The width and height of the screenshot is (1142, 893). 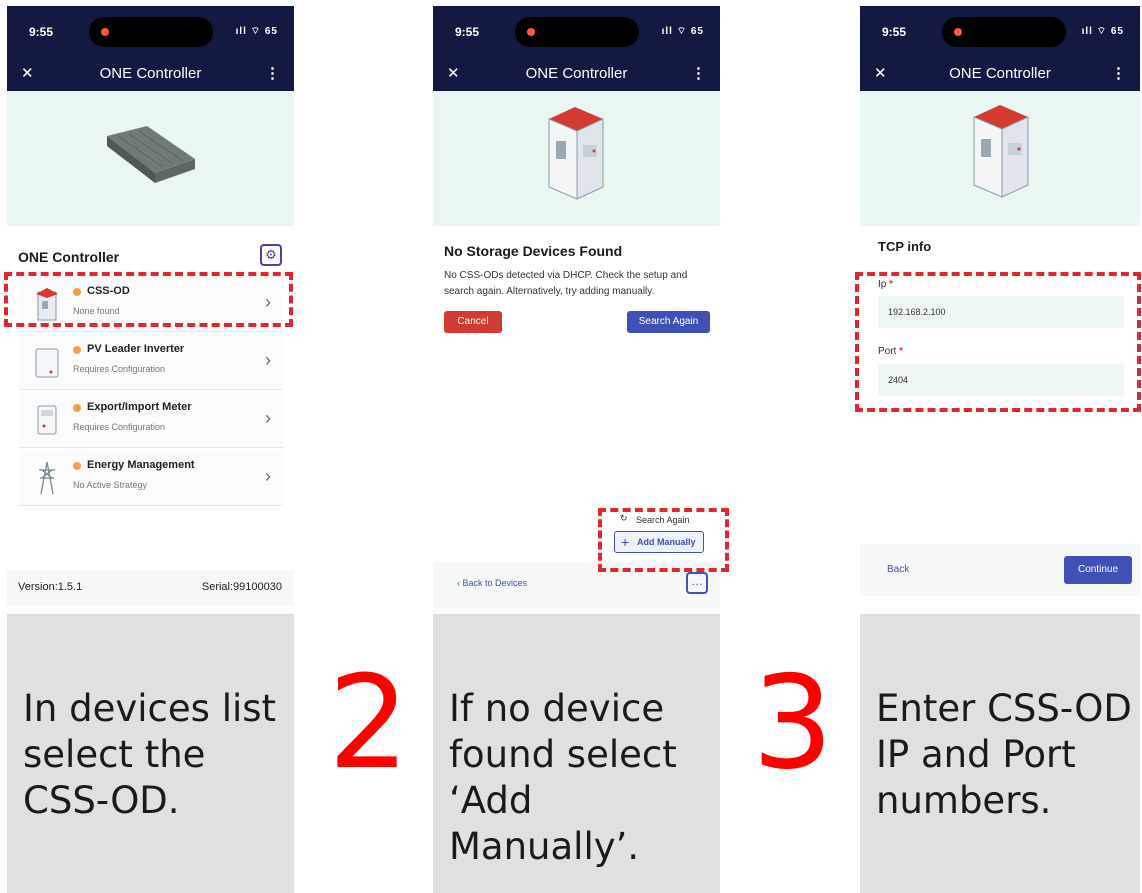 What do you see at coordinates (47, 478) in the screenshot?
I see `pylon-icon` at bounding box center [47, 478].